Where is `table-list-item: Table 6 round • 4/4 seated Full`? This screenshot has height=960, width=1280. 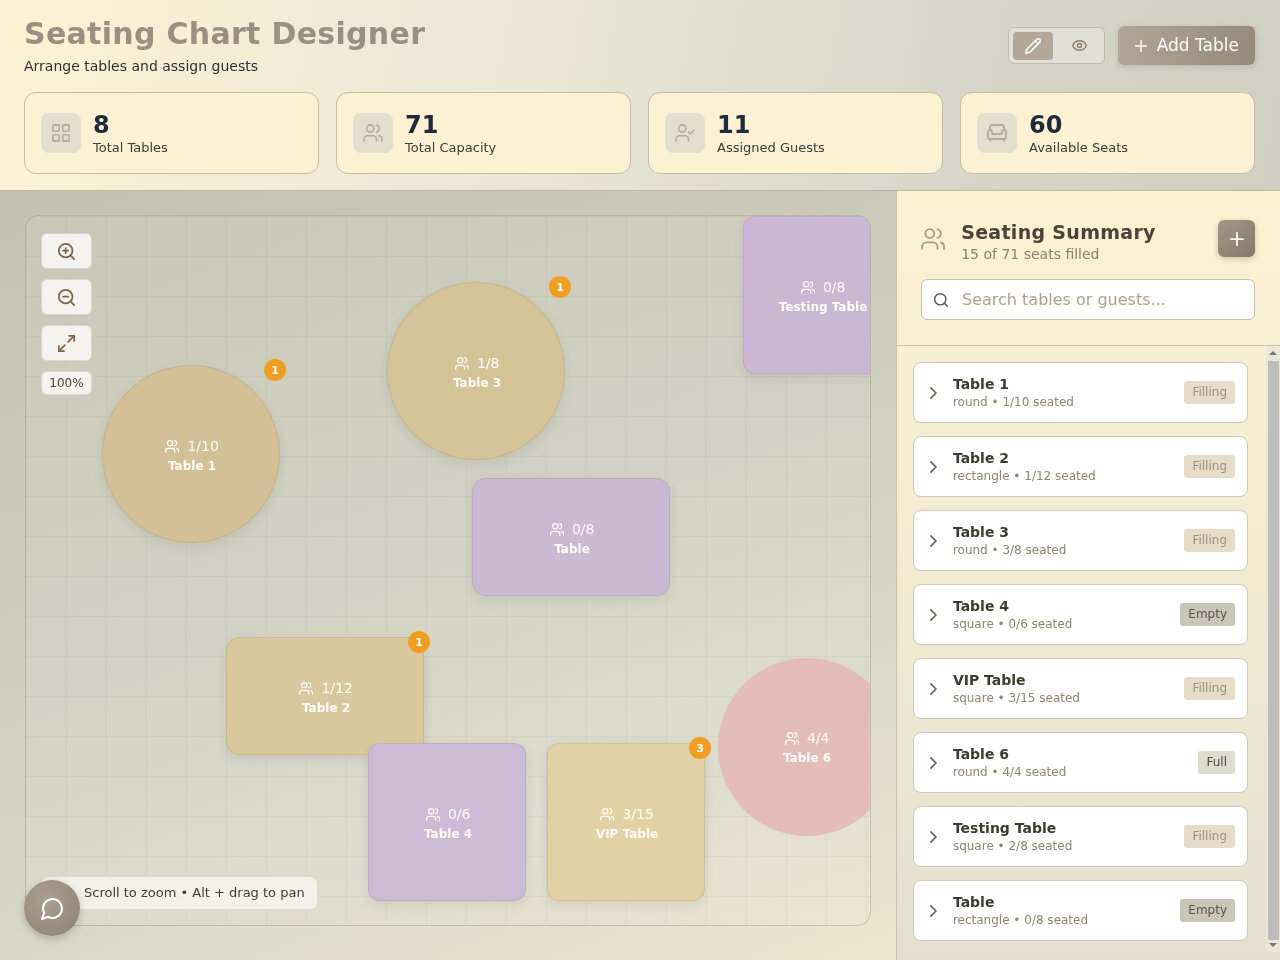 table-list-item: Table 6 round • 4/4 seated Full is located at coordinates (1080, 762).